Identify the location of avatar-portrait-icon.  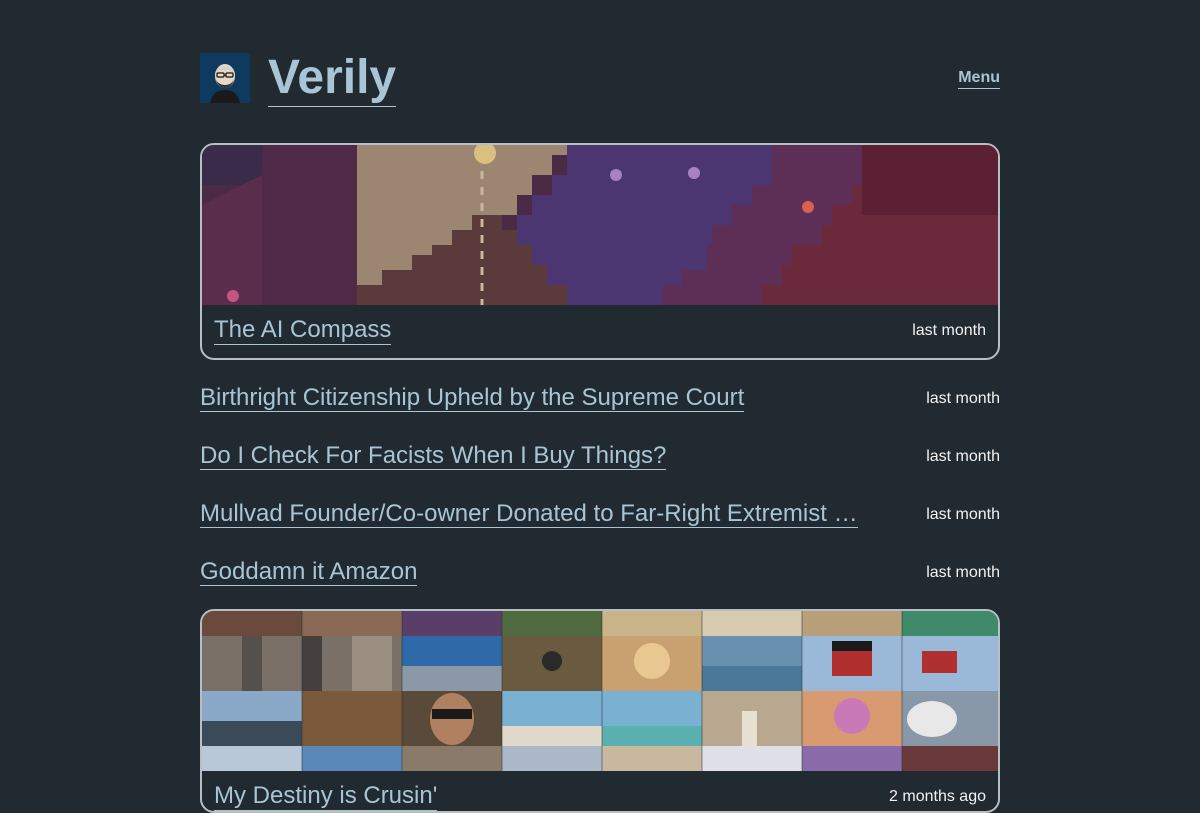
(225, 78).